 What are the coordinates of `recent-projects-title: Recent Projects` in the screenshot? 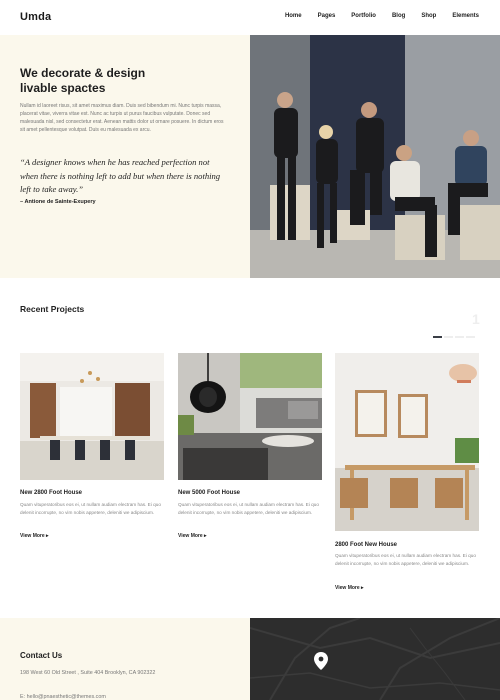 It's located at (52, 309).